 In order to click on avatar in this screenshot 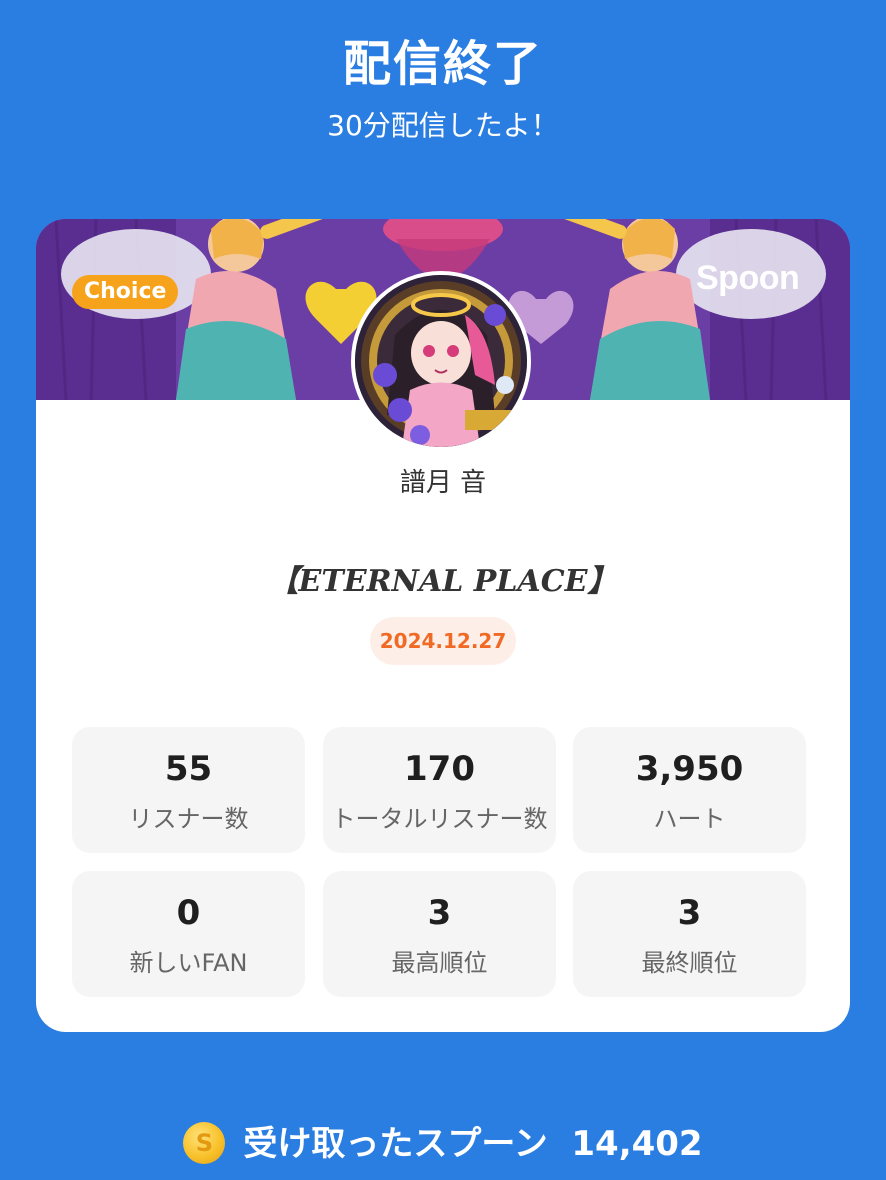, I will do `click(441, 361)`.